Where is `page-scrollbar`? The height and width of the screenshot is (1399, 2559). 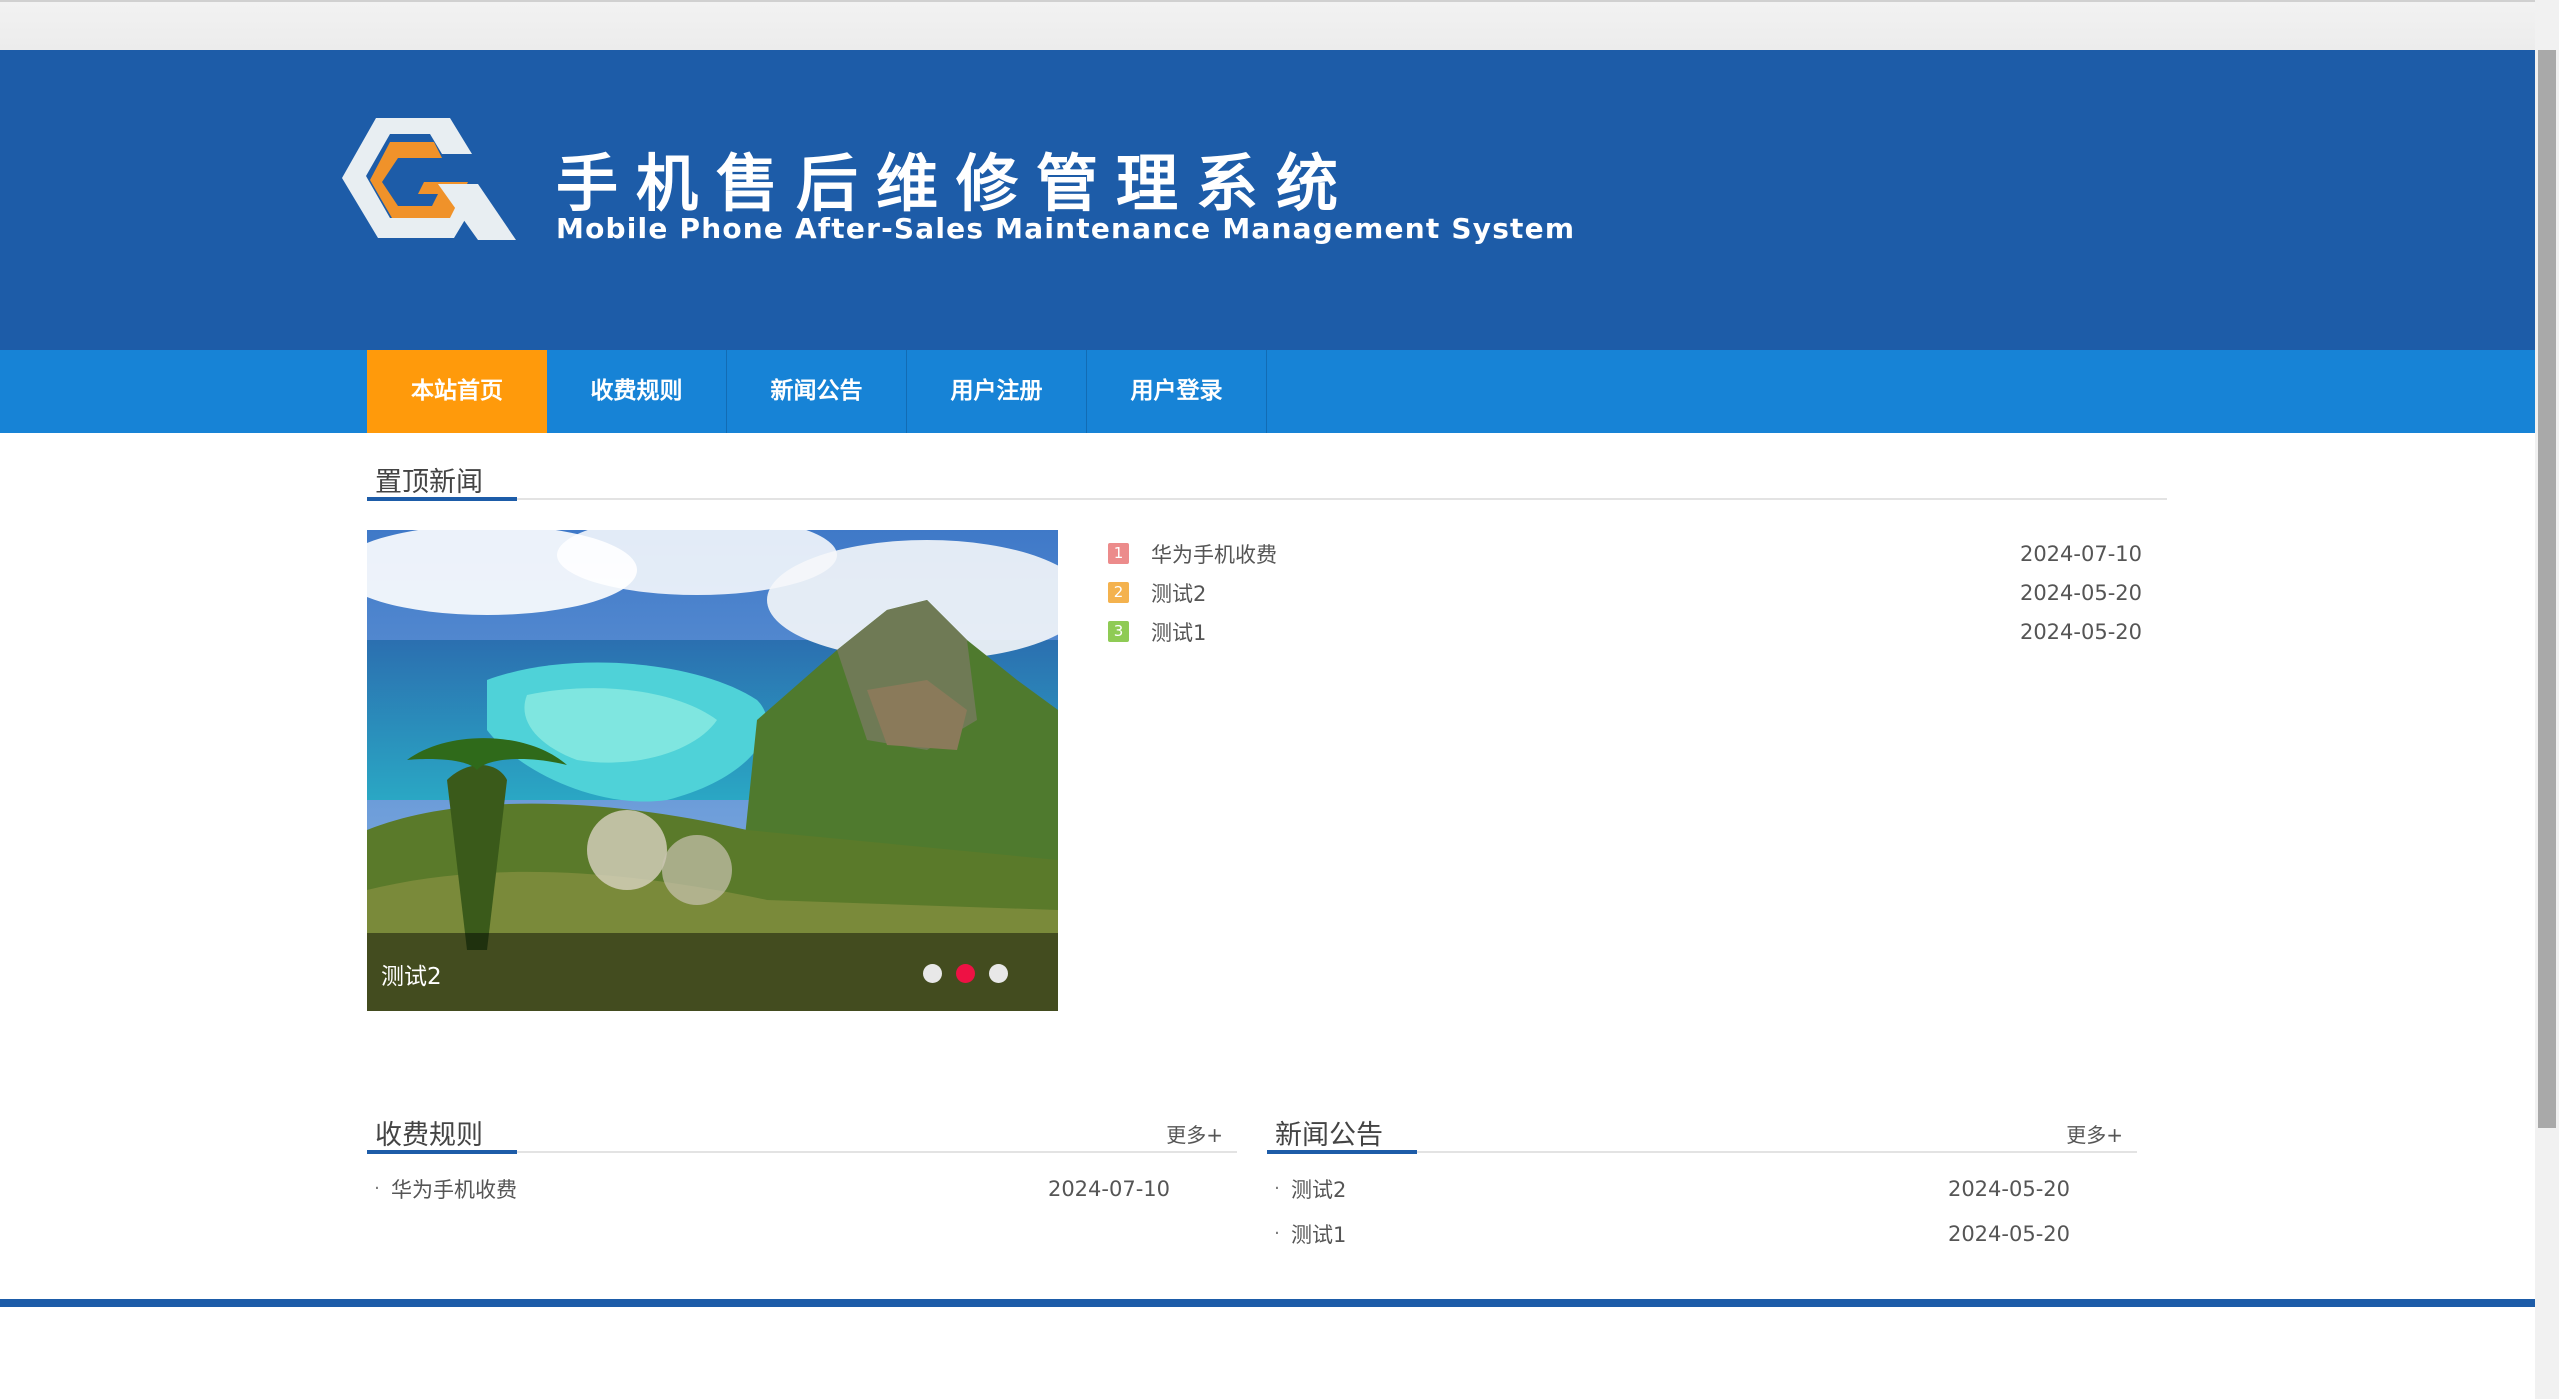
page-scrollbar is located at coordinates (2547, 699).